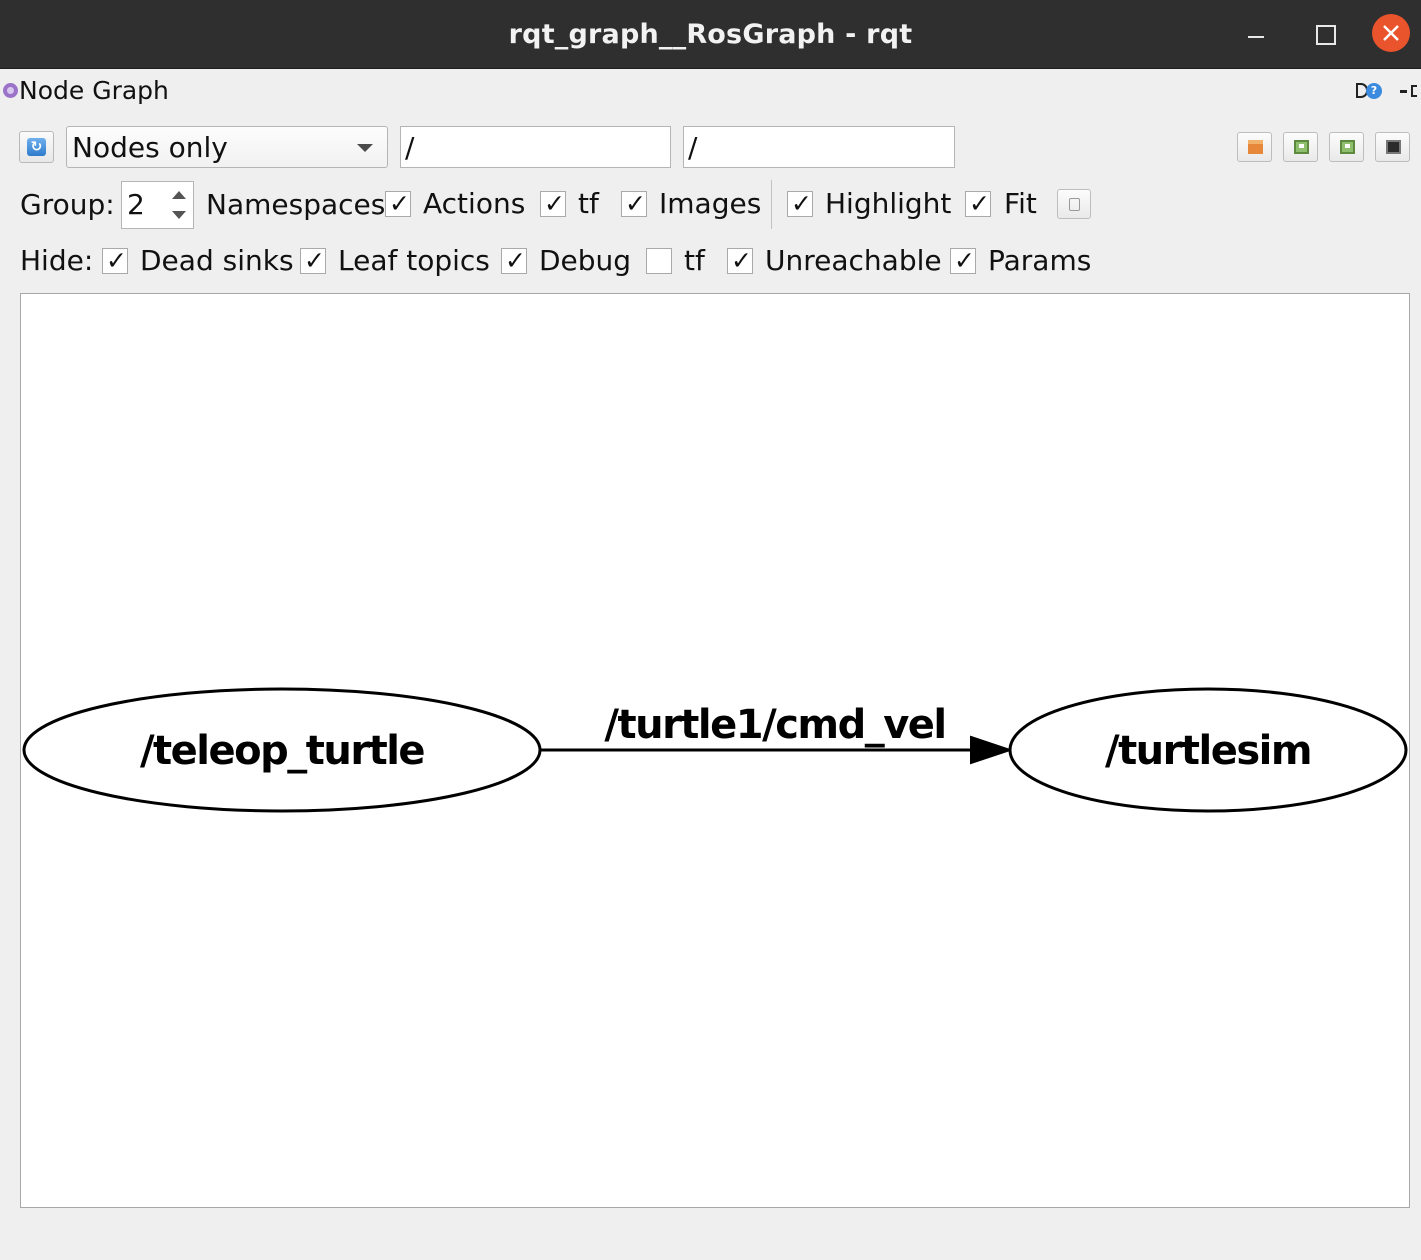  What do you see at coordinates (1074, 204) in the screenshot?
I see `fit-in-view-button` at bounding box center [1074, 204].